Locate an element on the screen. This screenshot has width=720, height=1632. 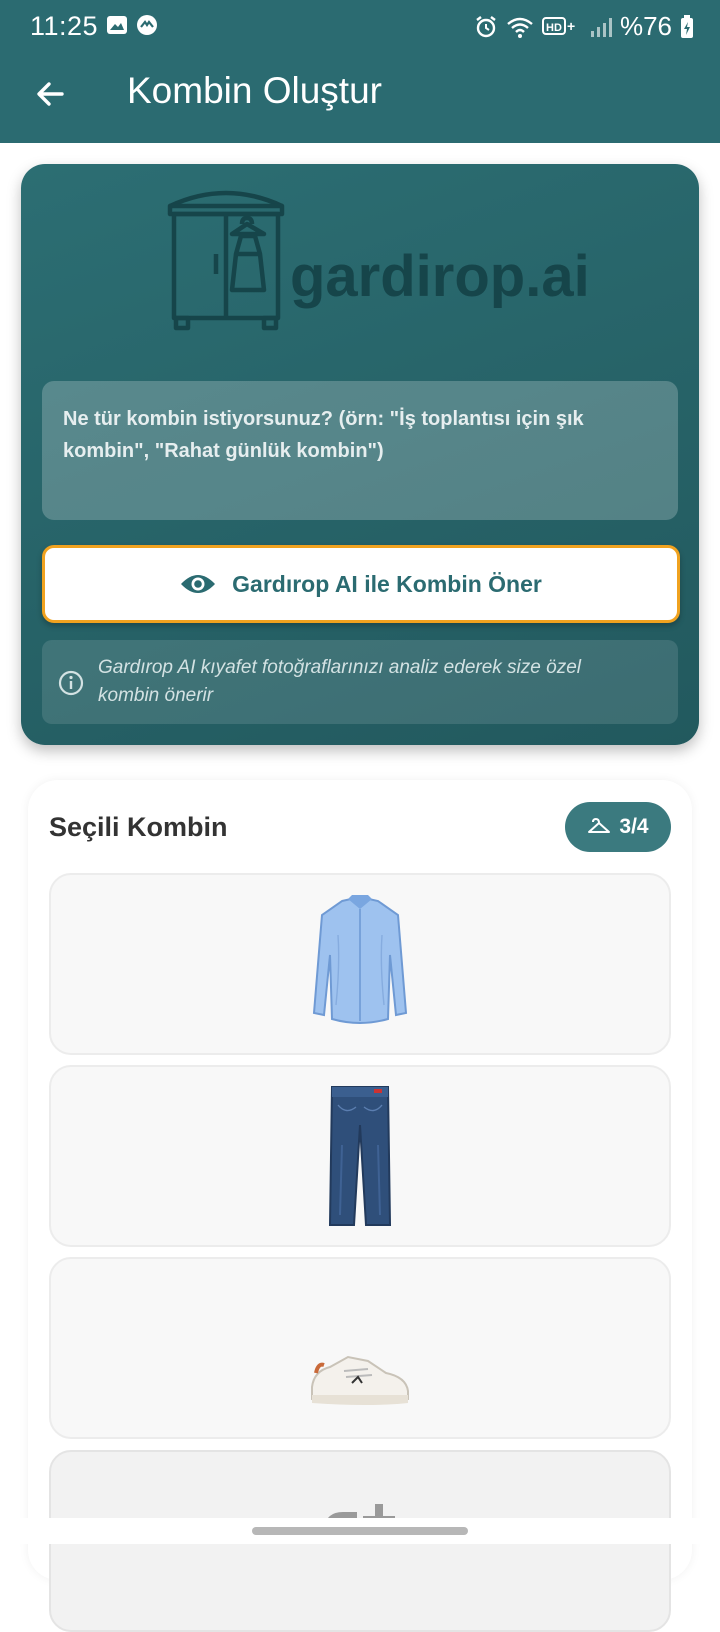
hanger-icon is located at coordinates (599, 825).